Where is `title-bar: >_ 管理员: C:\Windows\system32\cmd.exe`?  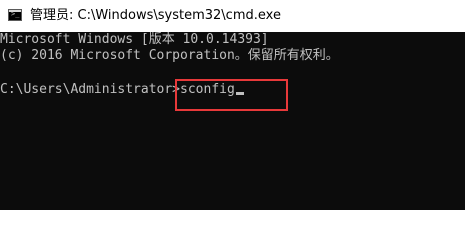 title-bar: >_ 管理员: C:\Windows\system32\cmd.exe is located at coordinates (232, 16).